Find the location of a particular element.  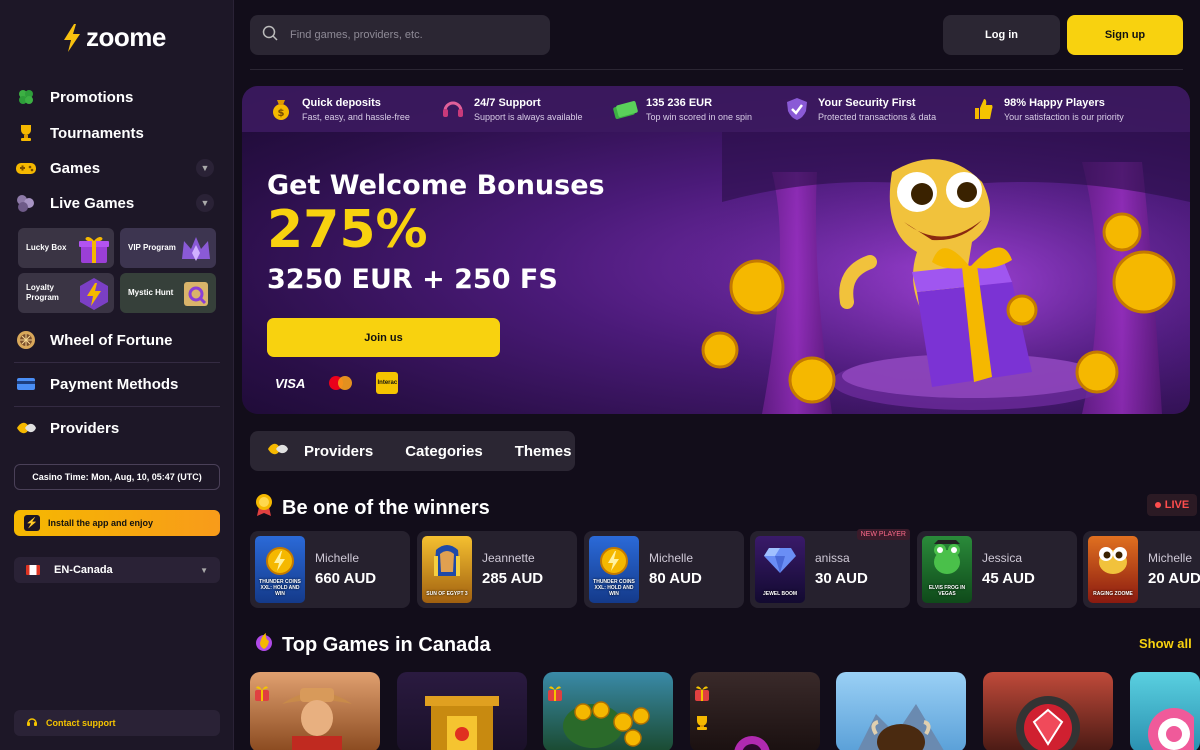

divider is located at coordinates (117, 406).